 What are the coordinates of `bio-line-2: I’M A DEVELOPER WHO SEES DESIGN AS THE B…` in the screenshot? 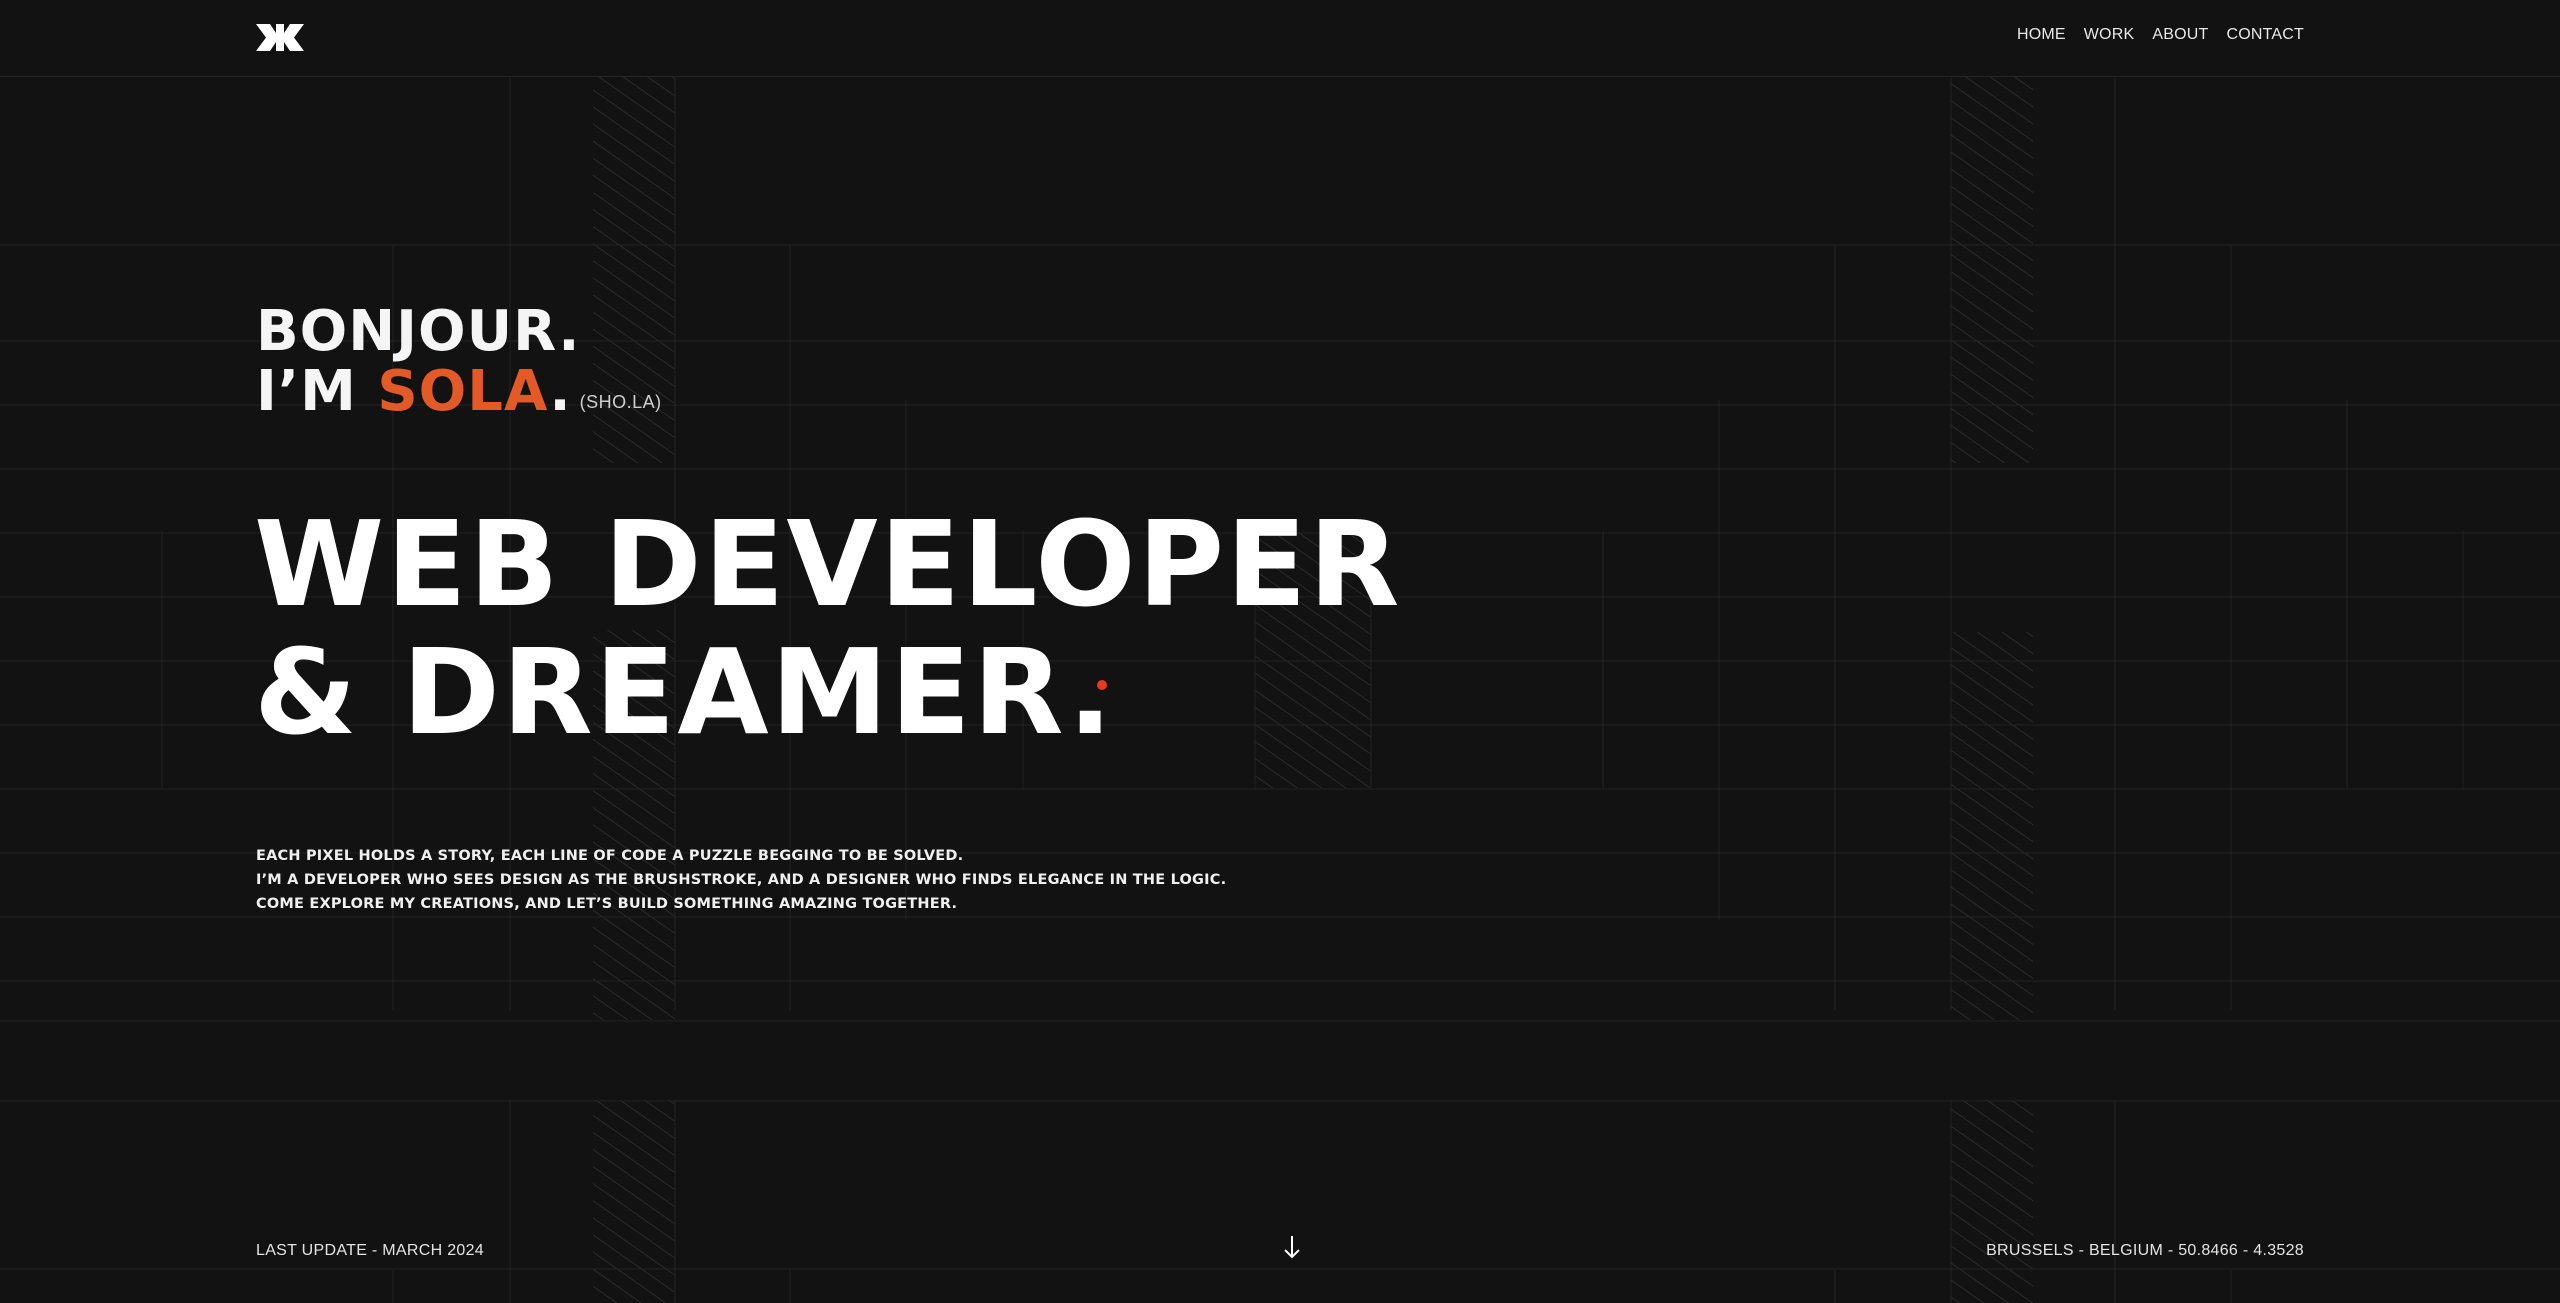 It's located at (741, 880).